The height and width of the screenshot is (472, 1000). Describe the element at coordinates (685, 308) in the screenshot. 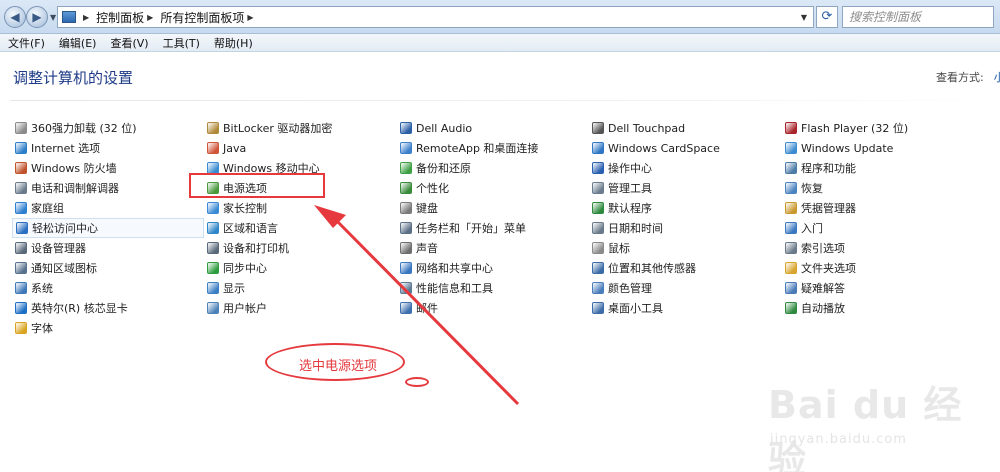

I see `control-panel-item: 桌面小工具` at that location.